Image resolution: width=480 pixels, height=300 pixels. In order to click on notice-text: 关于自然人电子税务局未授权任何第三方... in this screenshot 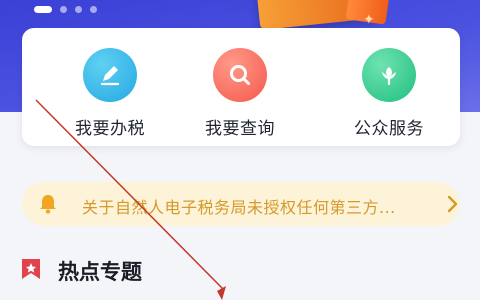, I will do `click(239, 207)`.